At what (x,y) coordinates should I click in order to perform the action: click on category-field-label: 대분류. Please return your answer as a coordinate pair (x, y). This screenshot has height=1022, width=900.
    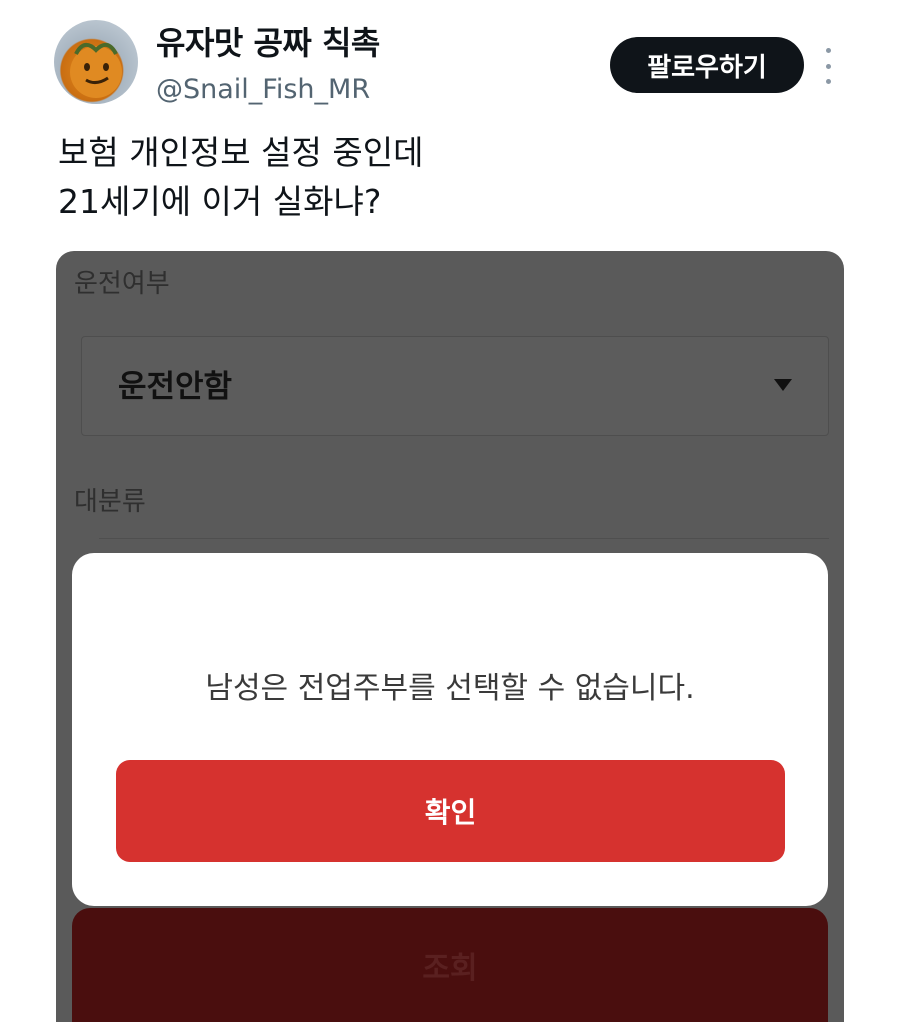
    Looking at the image, I should click on (110, 502).